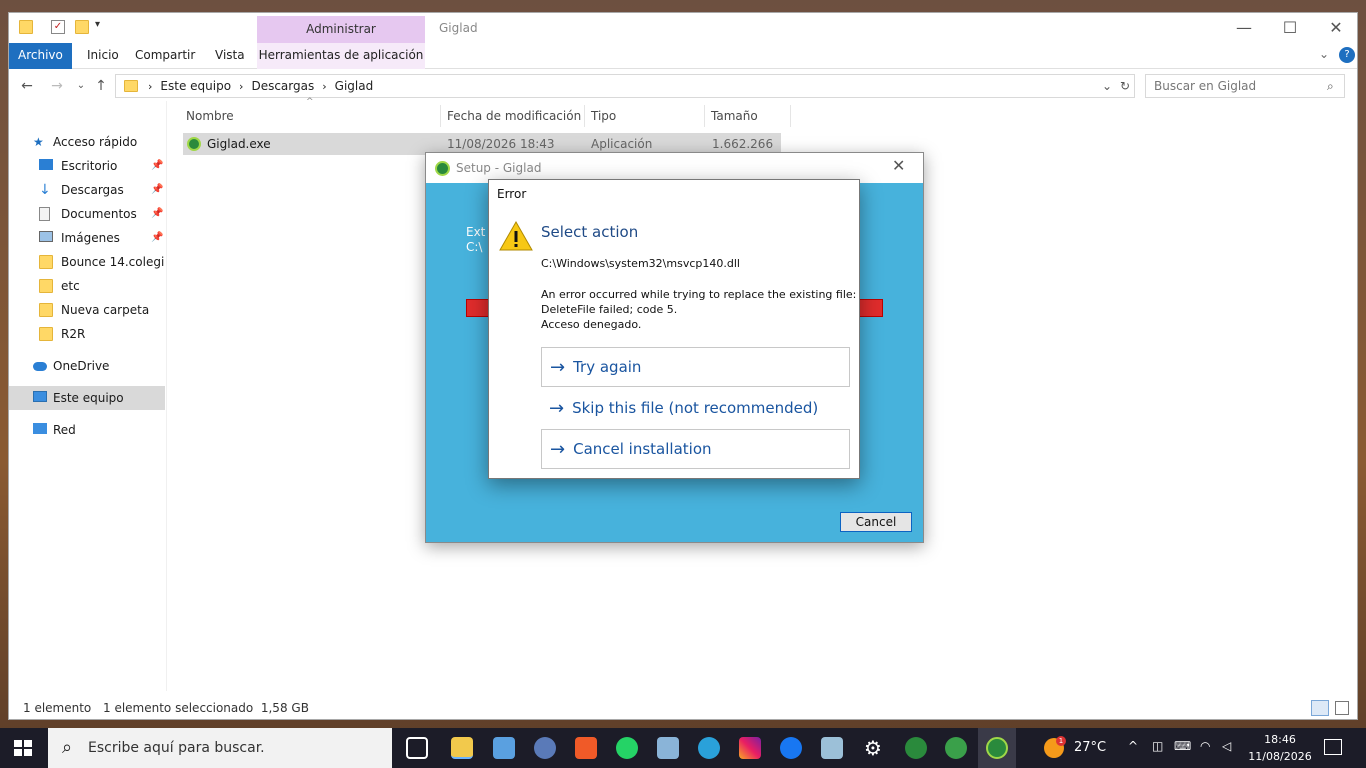  What do you see at coordinates (586, 748) in the screenshot?
I see `brave-icon` at bounding box center [586, 748].